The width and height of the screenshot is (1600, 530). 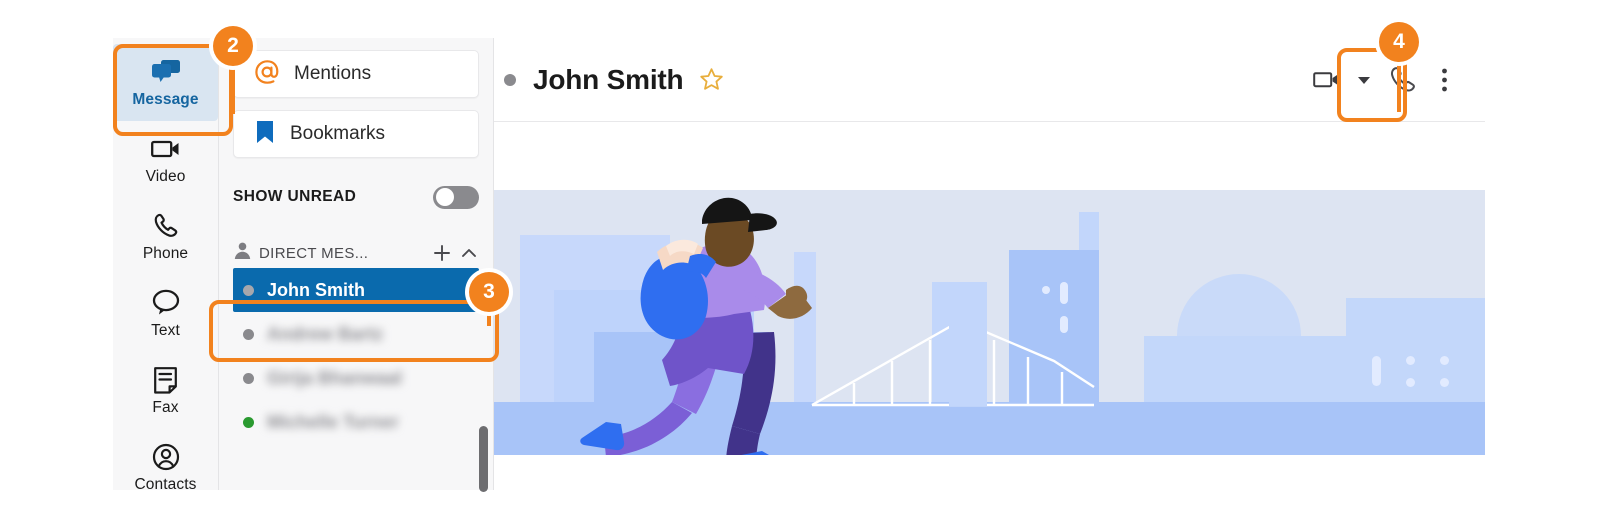 I want to click on sidebar-item-fax: Fax, so click(x=165, y=390).